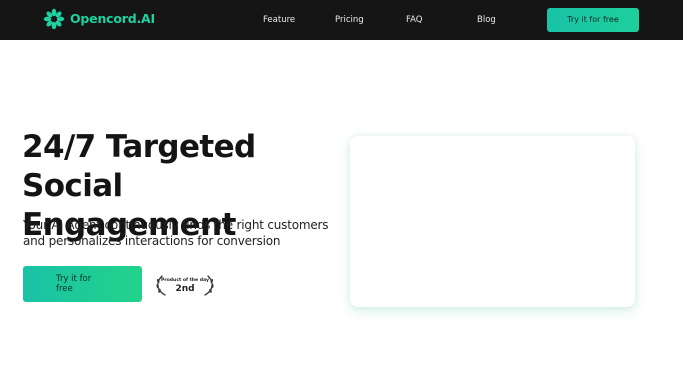  I want to click on nav-link-blog: Blog, so click(486, 20).